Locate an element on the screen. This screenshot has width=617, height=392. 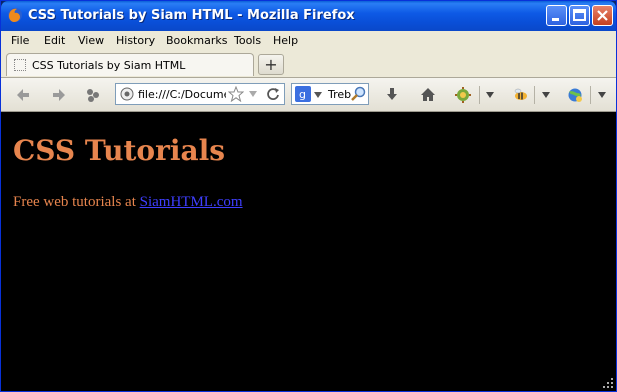
url-bar: file:///C:/Documents and Settings/ is located at coordinates (200, 94).